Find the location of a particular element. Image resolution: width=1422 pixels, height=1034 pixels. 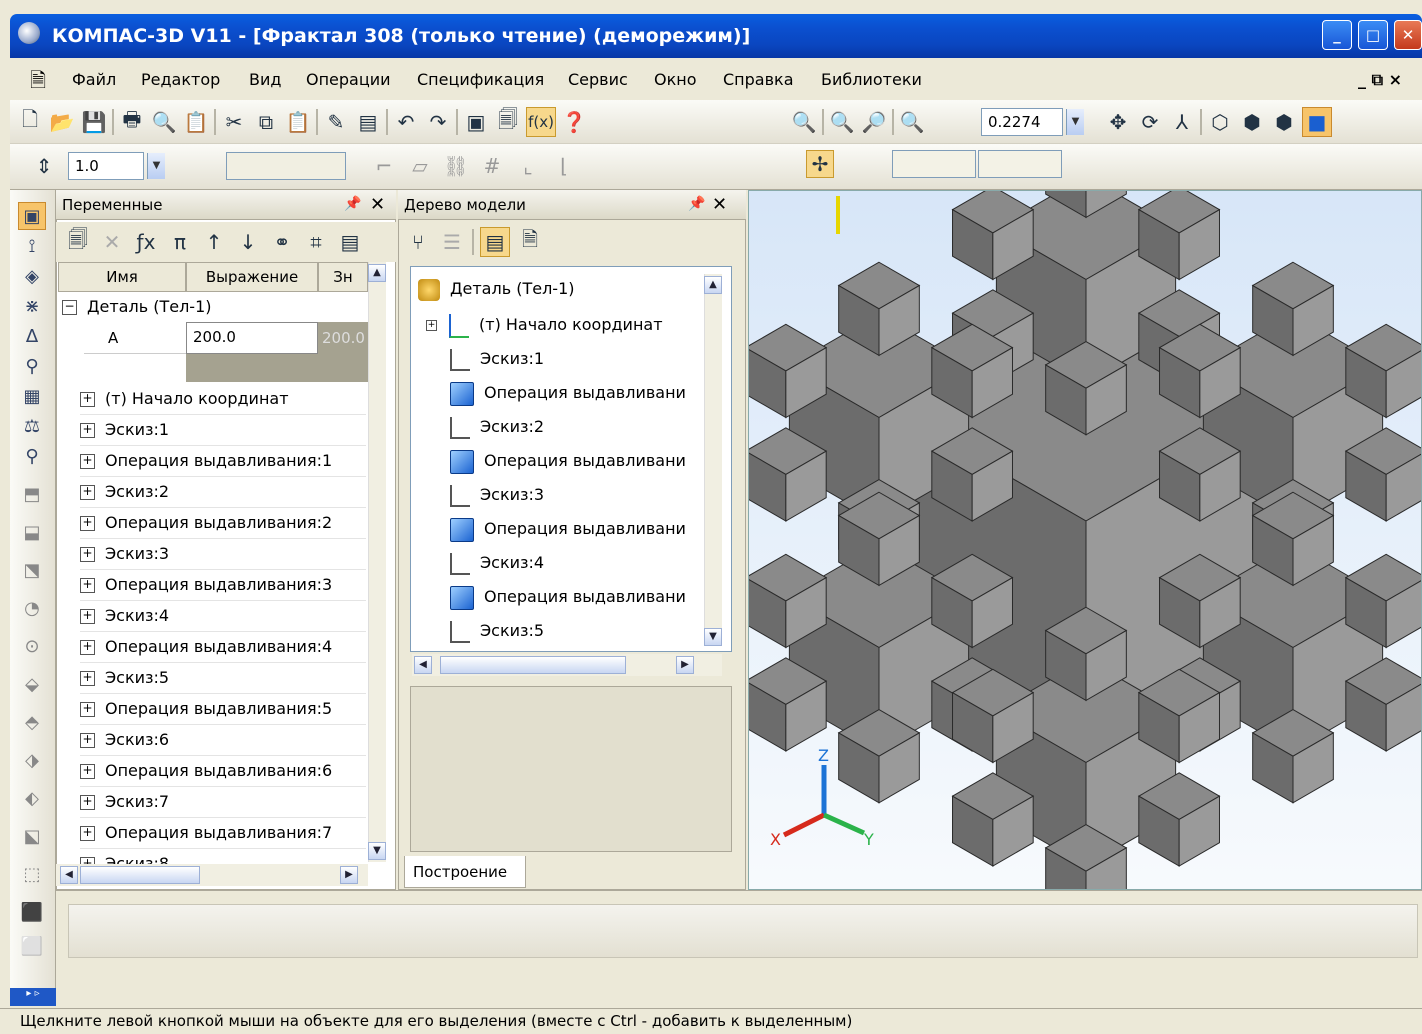

edit-part-icon: ▣ is located at coordinates (32, 216).